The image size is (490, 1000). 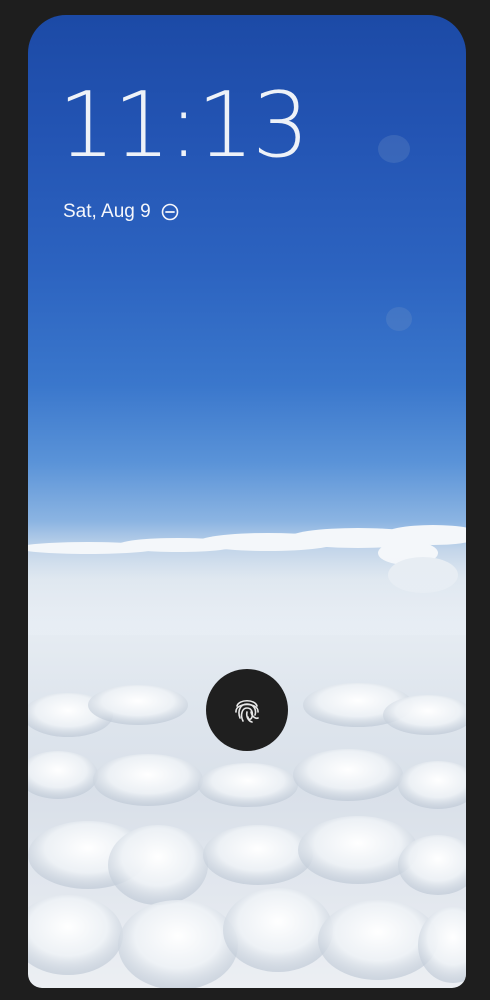 I want to click on date-row: Sat, Aug 9, so click(x=121, y=212).